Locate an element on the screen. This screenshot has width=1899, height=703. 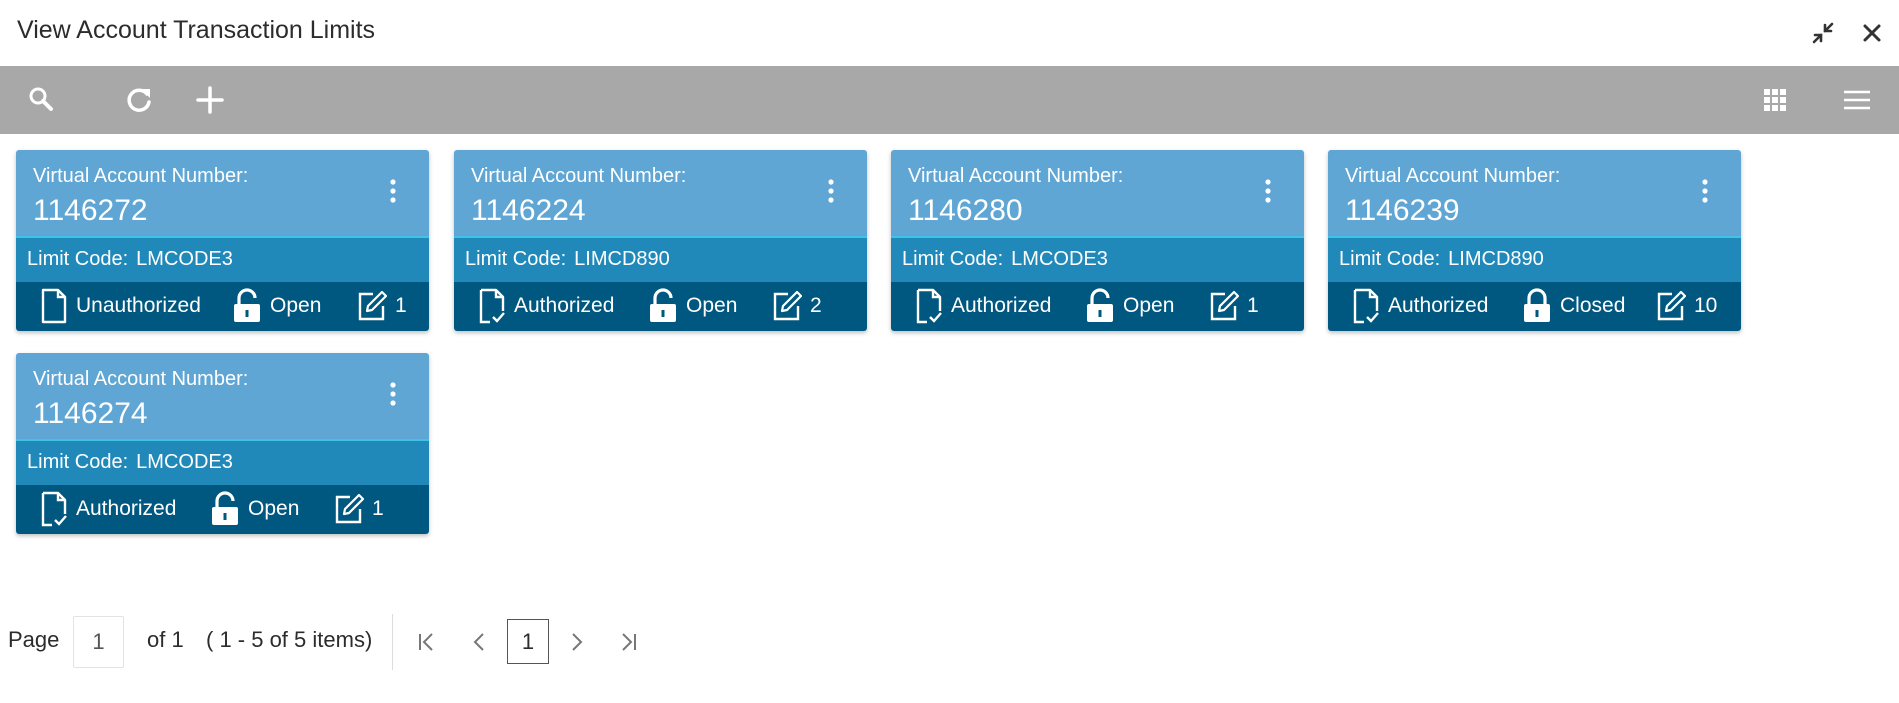
pagination-divider is located at coordinates (392, 642).